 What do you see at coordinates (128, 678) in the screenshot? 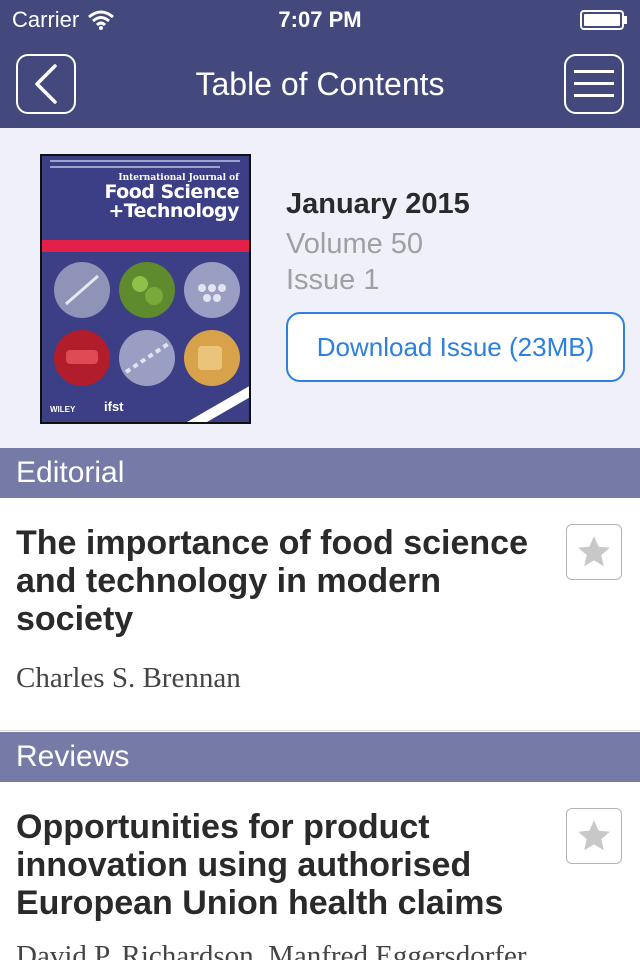
I see `article-authors: Charles S. Brennan` at bounding box center [128, 678].